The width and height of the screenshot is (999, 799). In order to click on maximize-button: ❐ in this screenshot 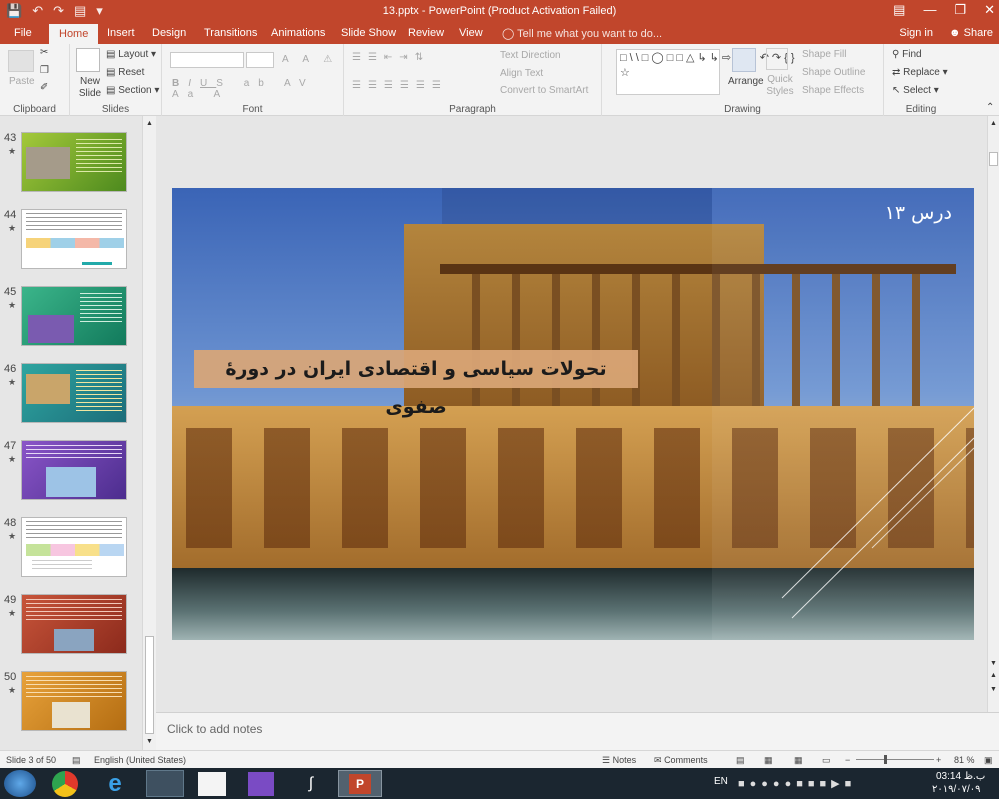, I will do `click(960, 10)`.